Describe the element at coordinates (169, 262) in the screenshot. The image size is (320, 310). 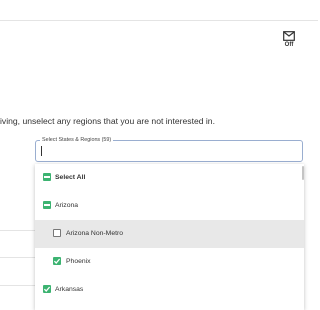
I see `option-phoenix: Phoenix` at that location.